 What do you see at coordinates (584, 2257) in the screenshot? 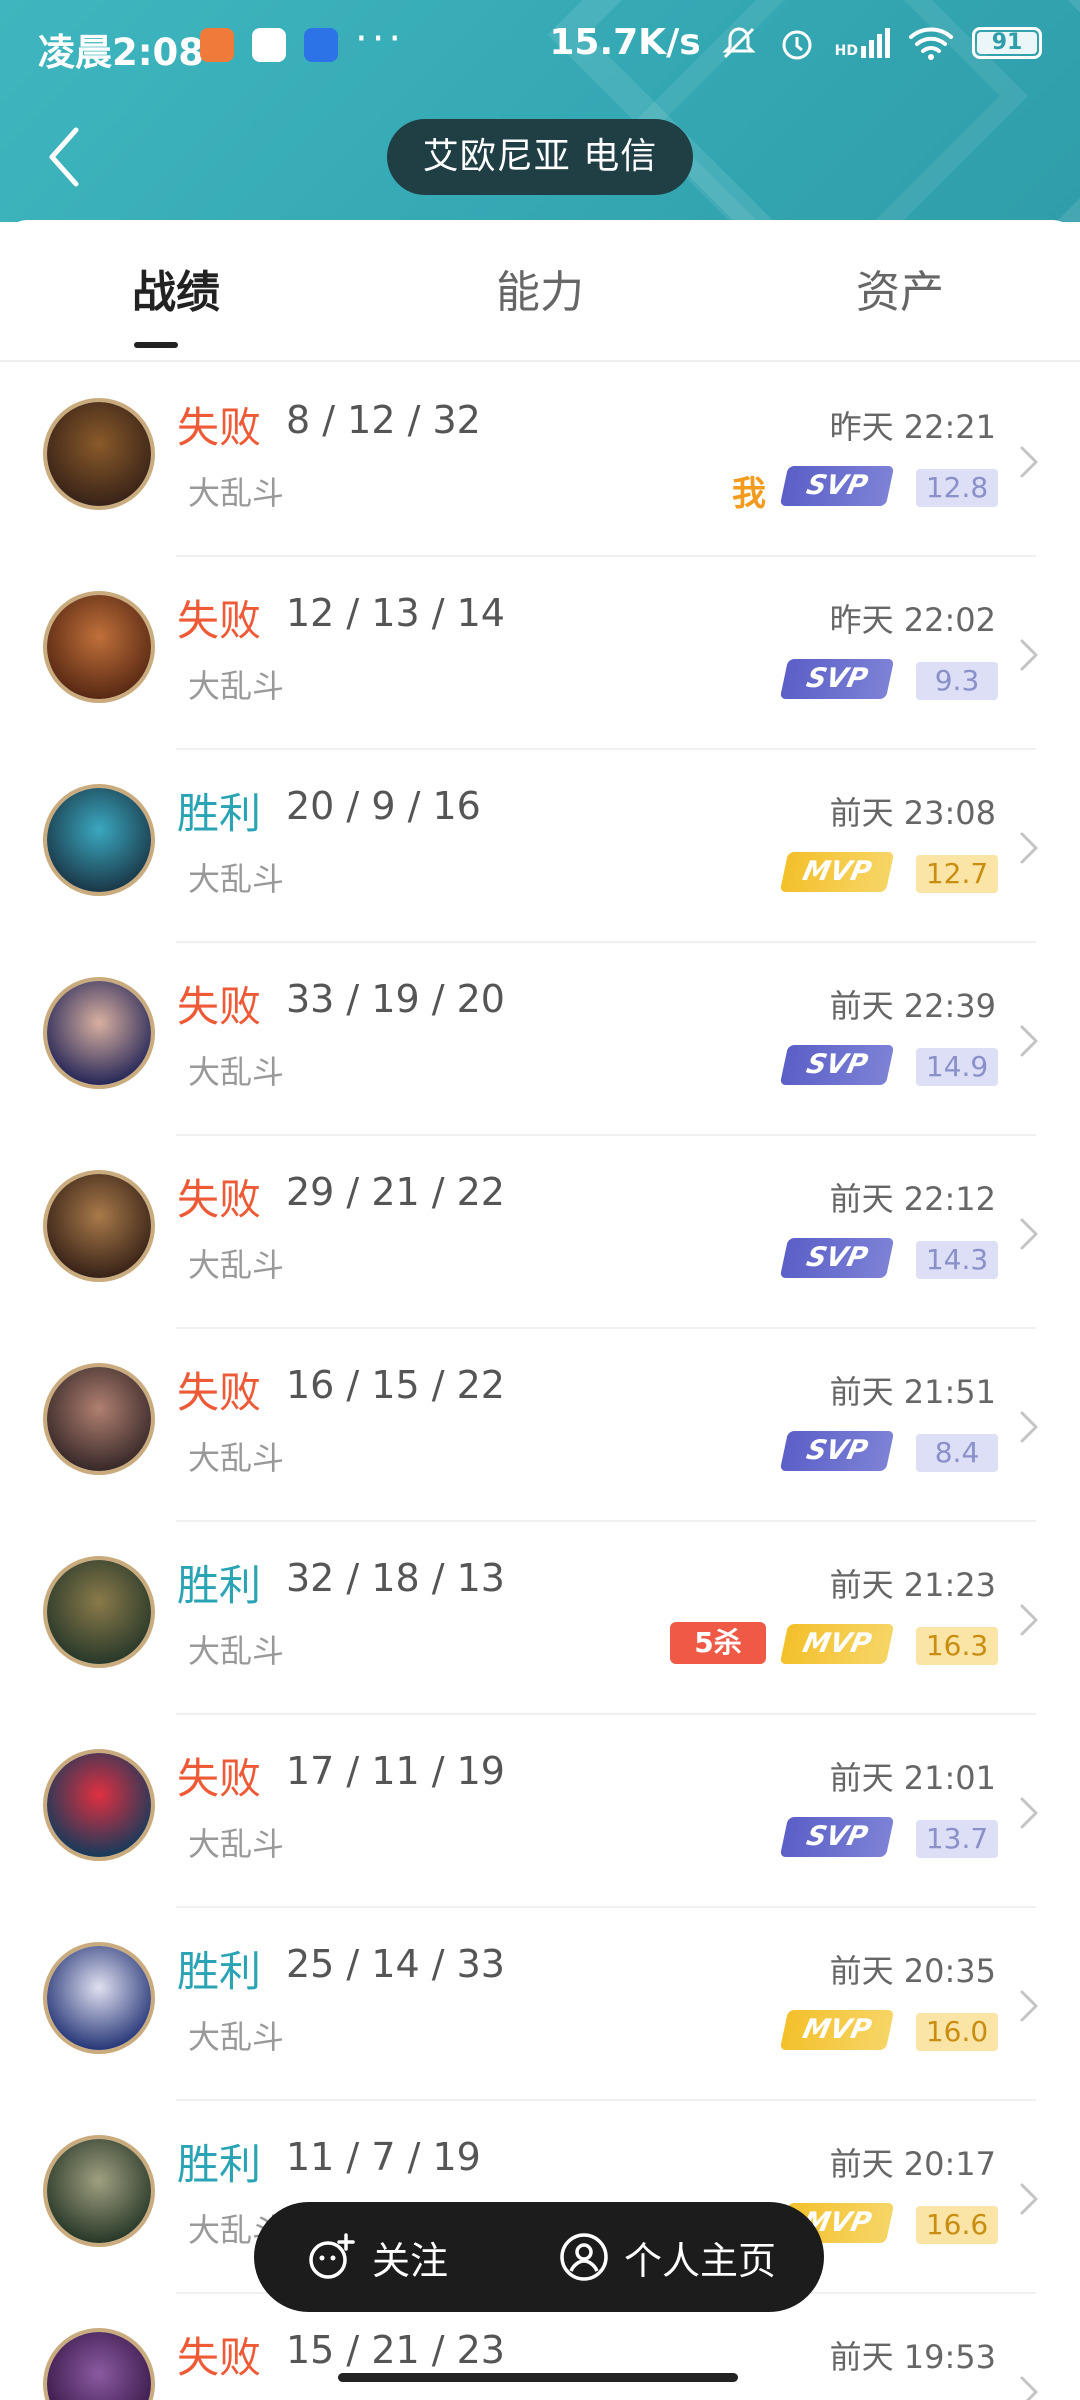
I see `profile-icon` at bounding box center [584, 2257].